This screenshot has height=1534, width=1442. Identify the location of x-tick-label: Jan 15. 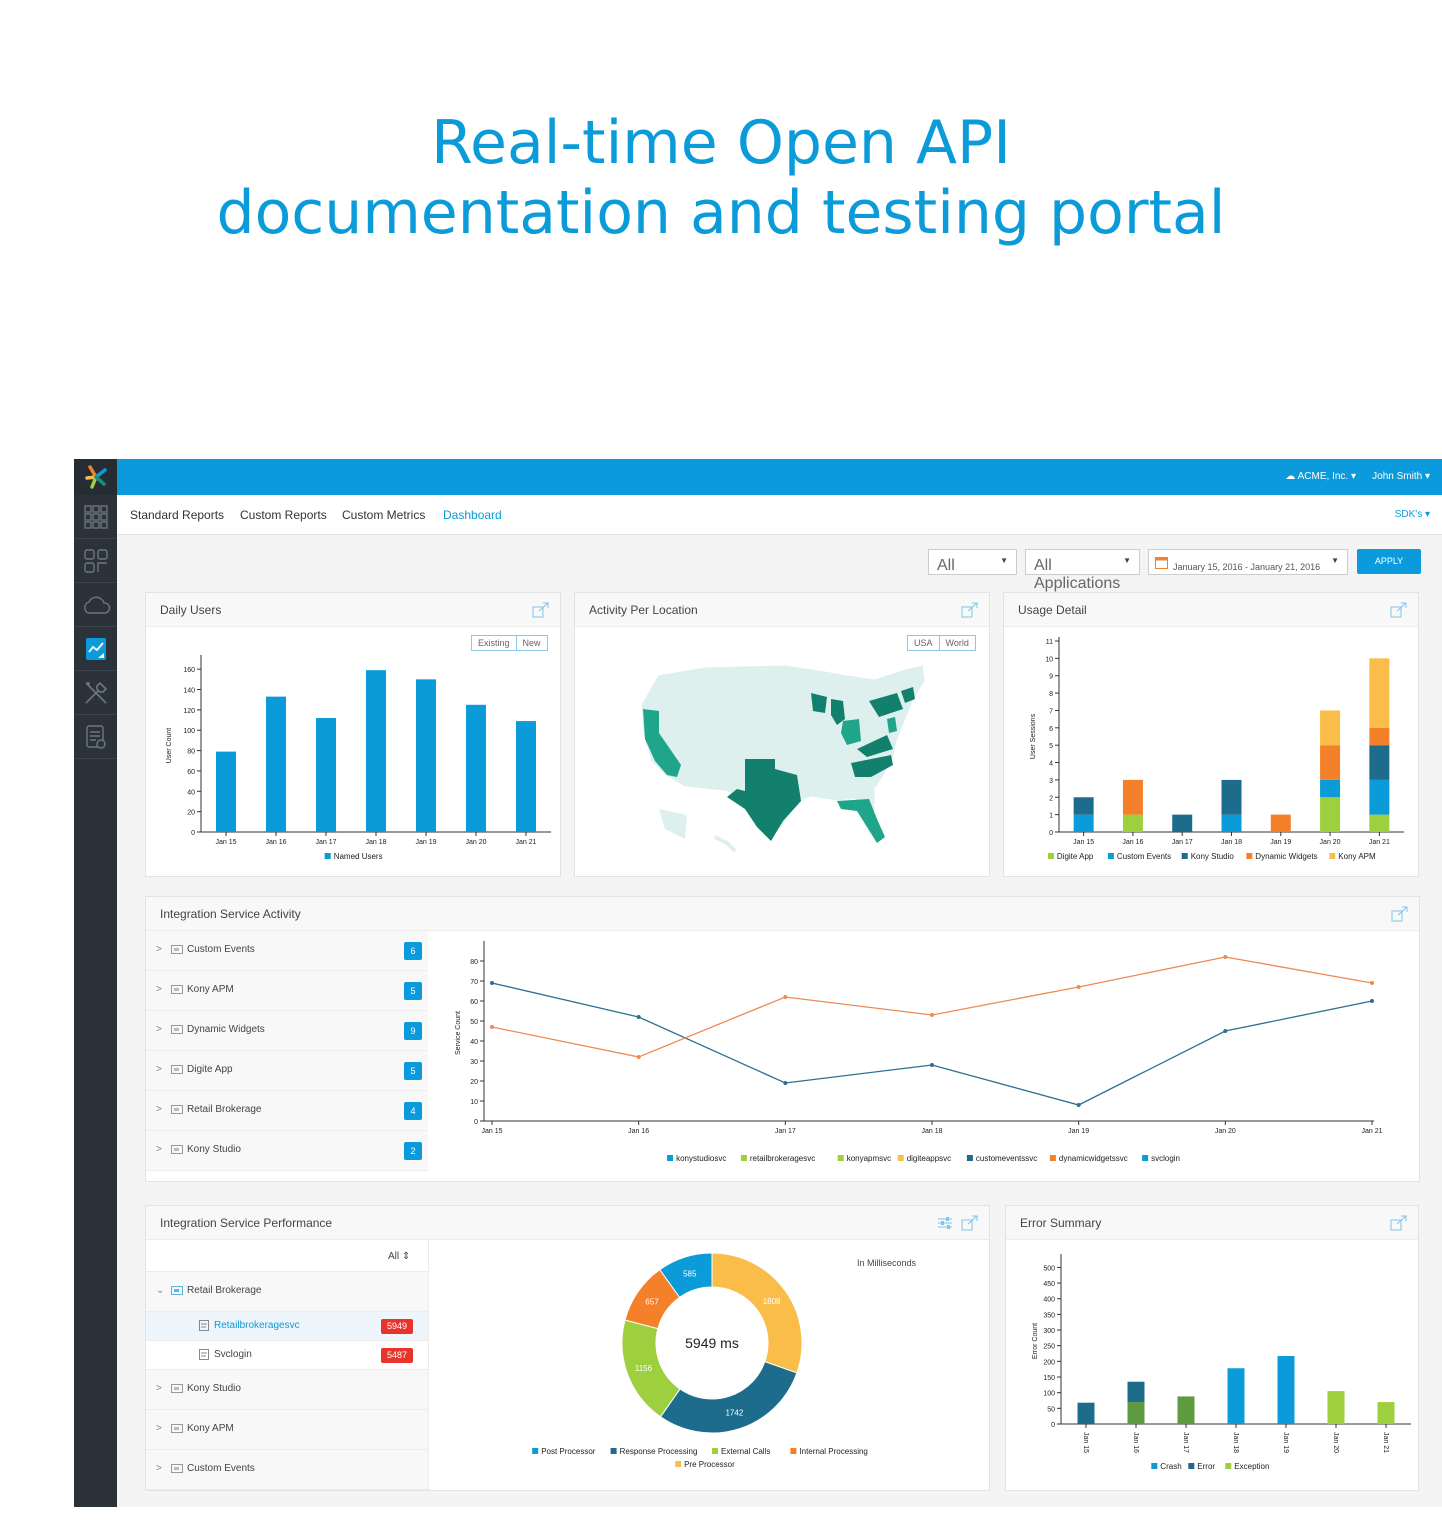
(1085, 1442).